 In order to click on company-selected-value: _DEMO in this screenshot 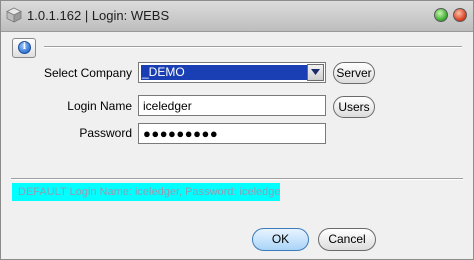, I will do `click(224, 72)`.